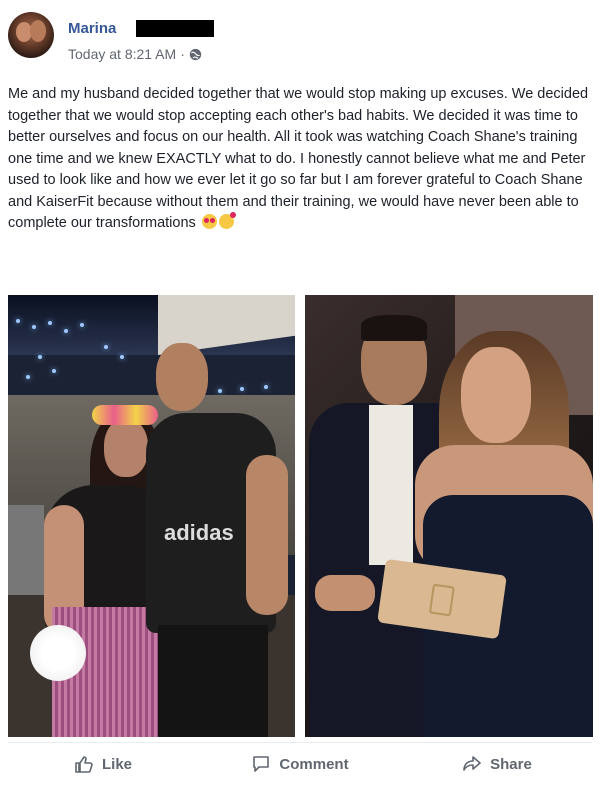 The image size is (600, 793). What do you see at coordinates (209, 221) in the screenshot?
I see `heart-eyes-emoji-icon` at bounding box center [209, 221].